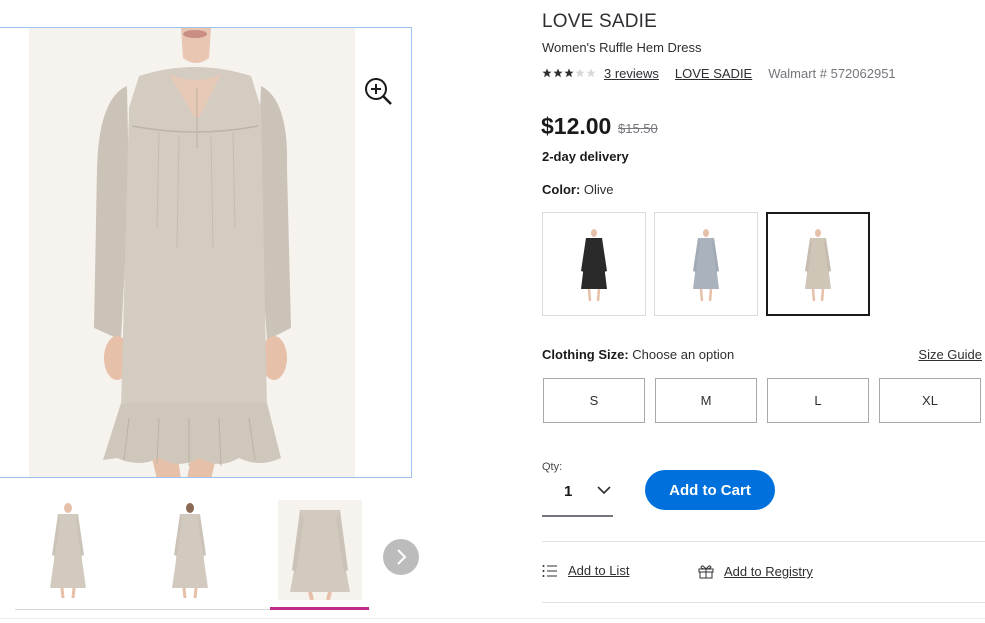 This screenshot has height=623, width=985. What do you see at coordinates (599, 21) in the screenshot?
I see `product-brand-title: LOVE SADIE` at bounding box center [599, 21].